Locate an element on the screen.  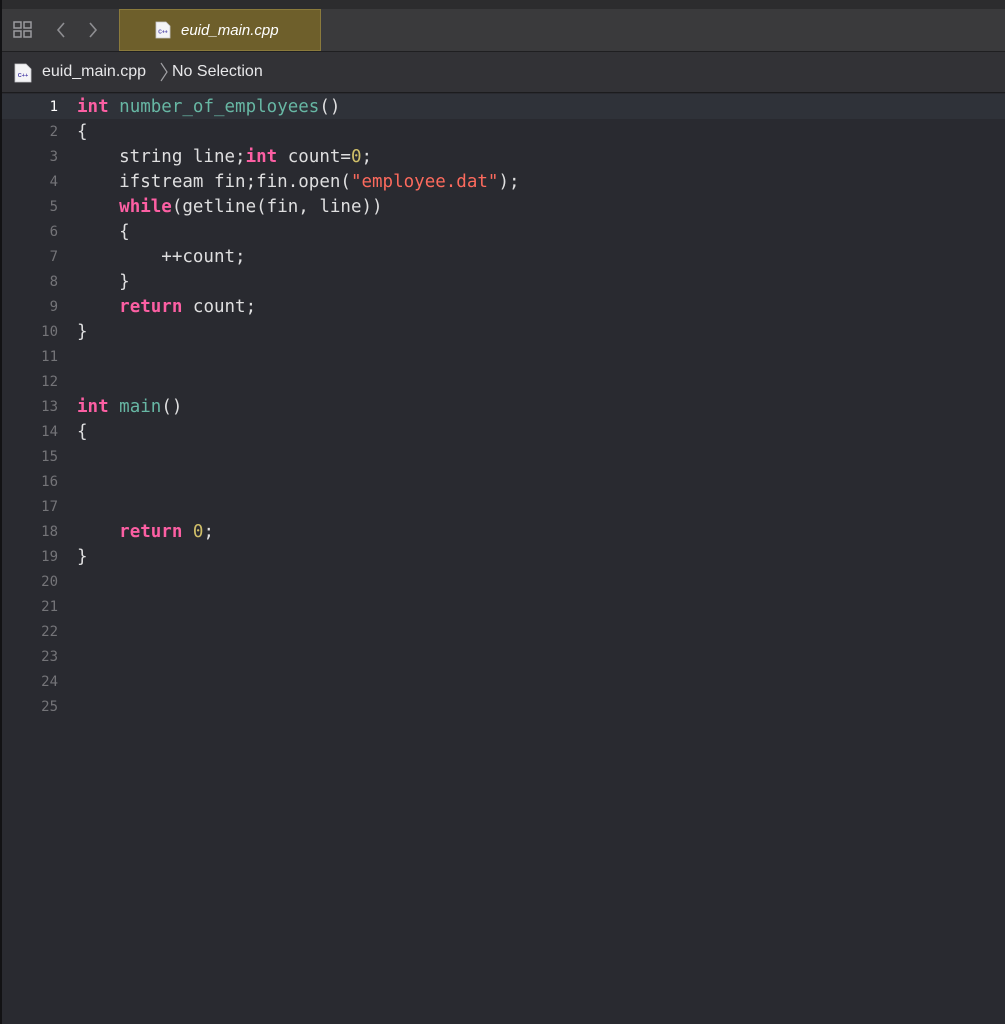
tab-euid-main-cpp: C++ euid_main.cpp is located at coordinates (220, 30).